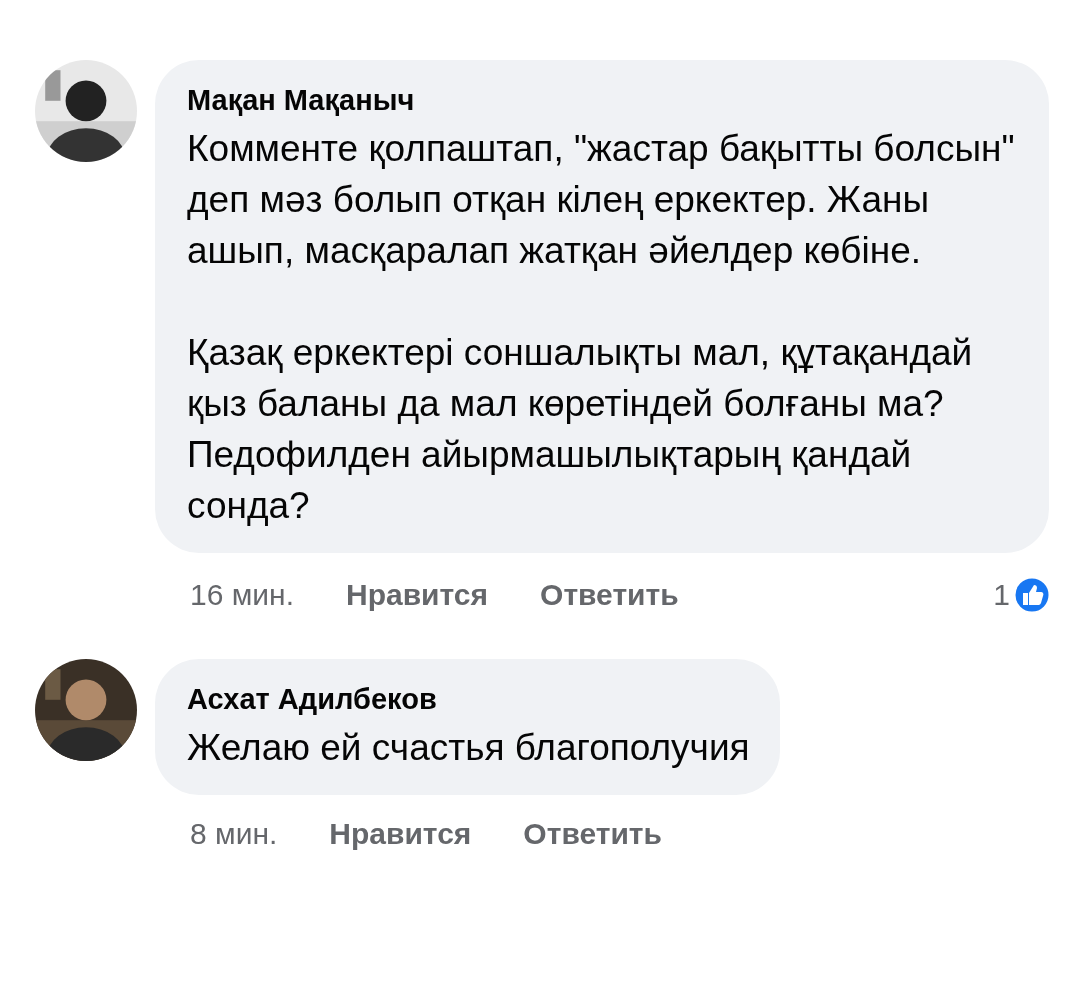 The height and width of the screenshot is (1001, 1080). I want to click on comment-text: Желаю ей счастья благополучия, so click(468, 748).